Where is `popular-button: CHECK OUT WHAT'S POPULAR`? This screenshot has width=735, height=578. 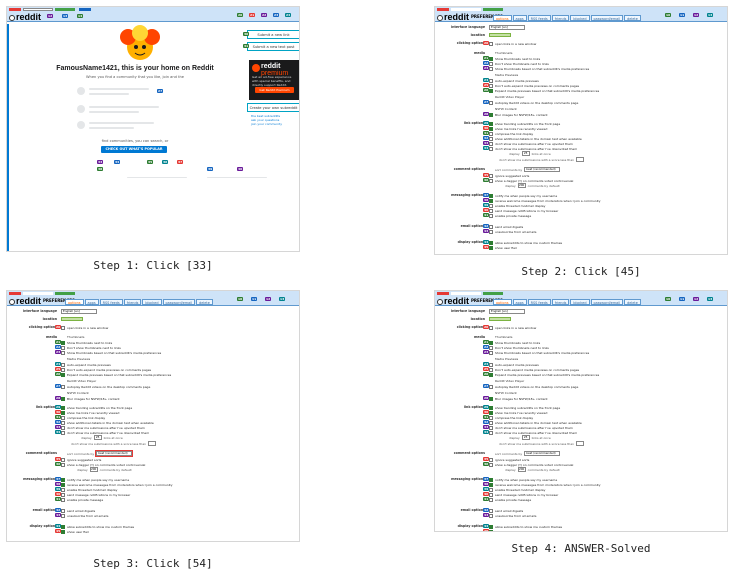
popular-button: CHECK OUT WHAT'S POPULAR is located at coordinates (134, 149).